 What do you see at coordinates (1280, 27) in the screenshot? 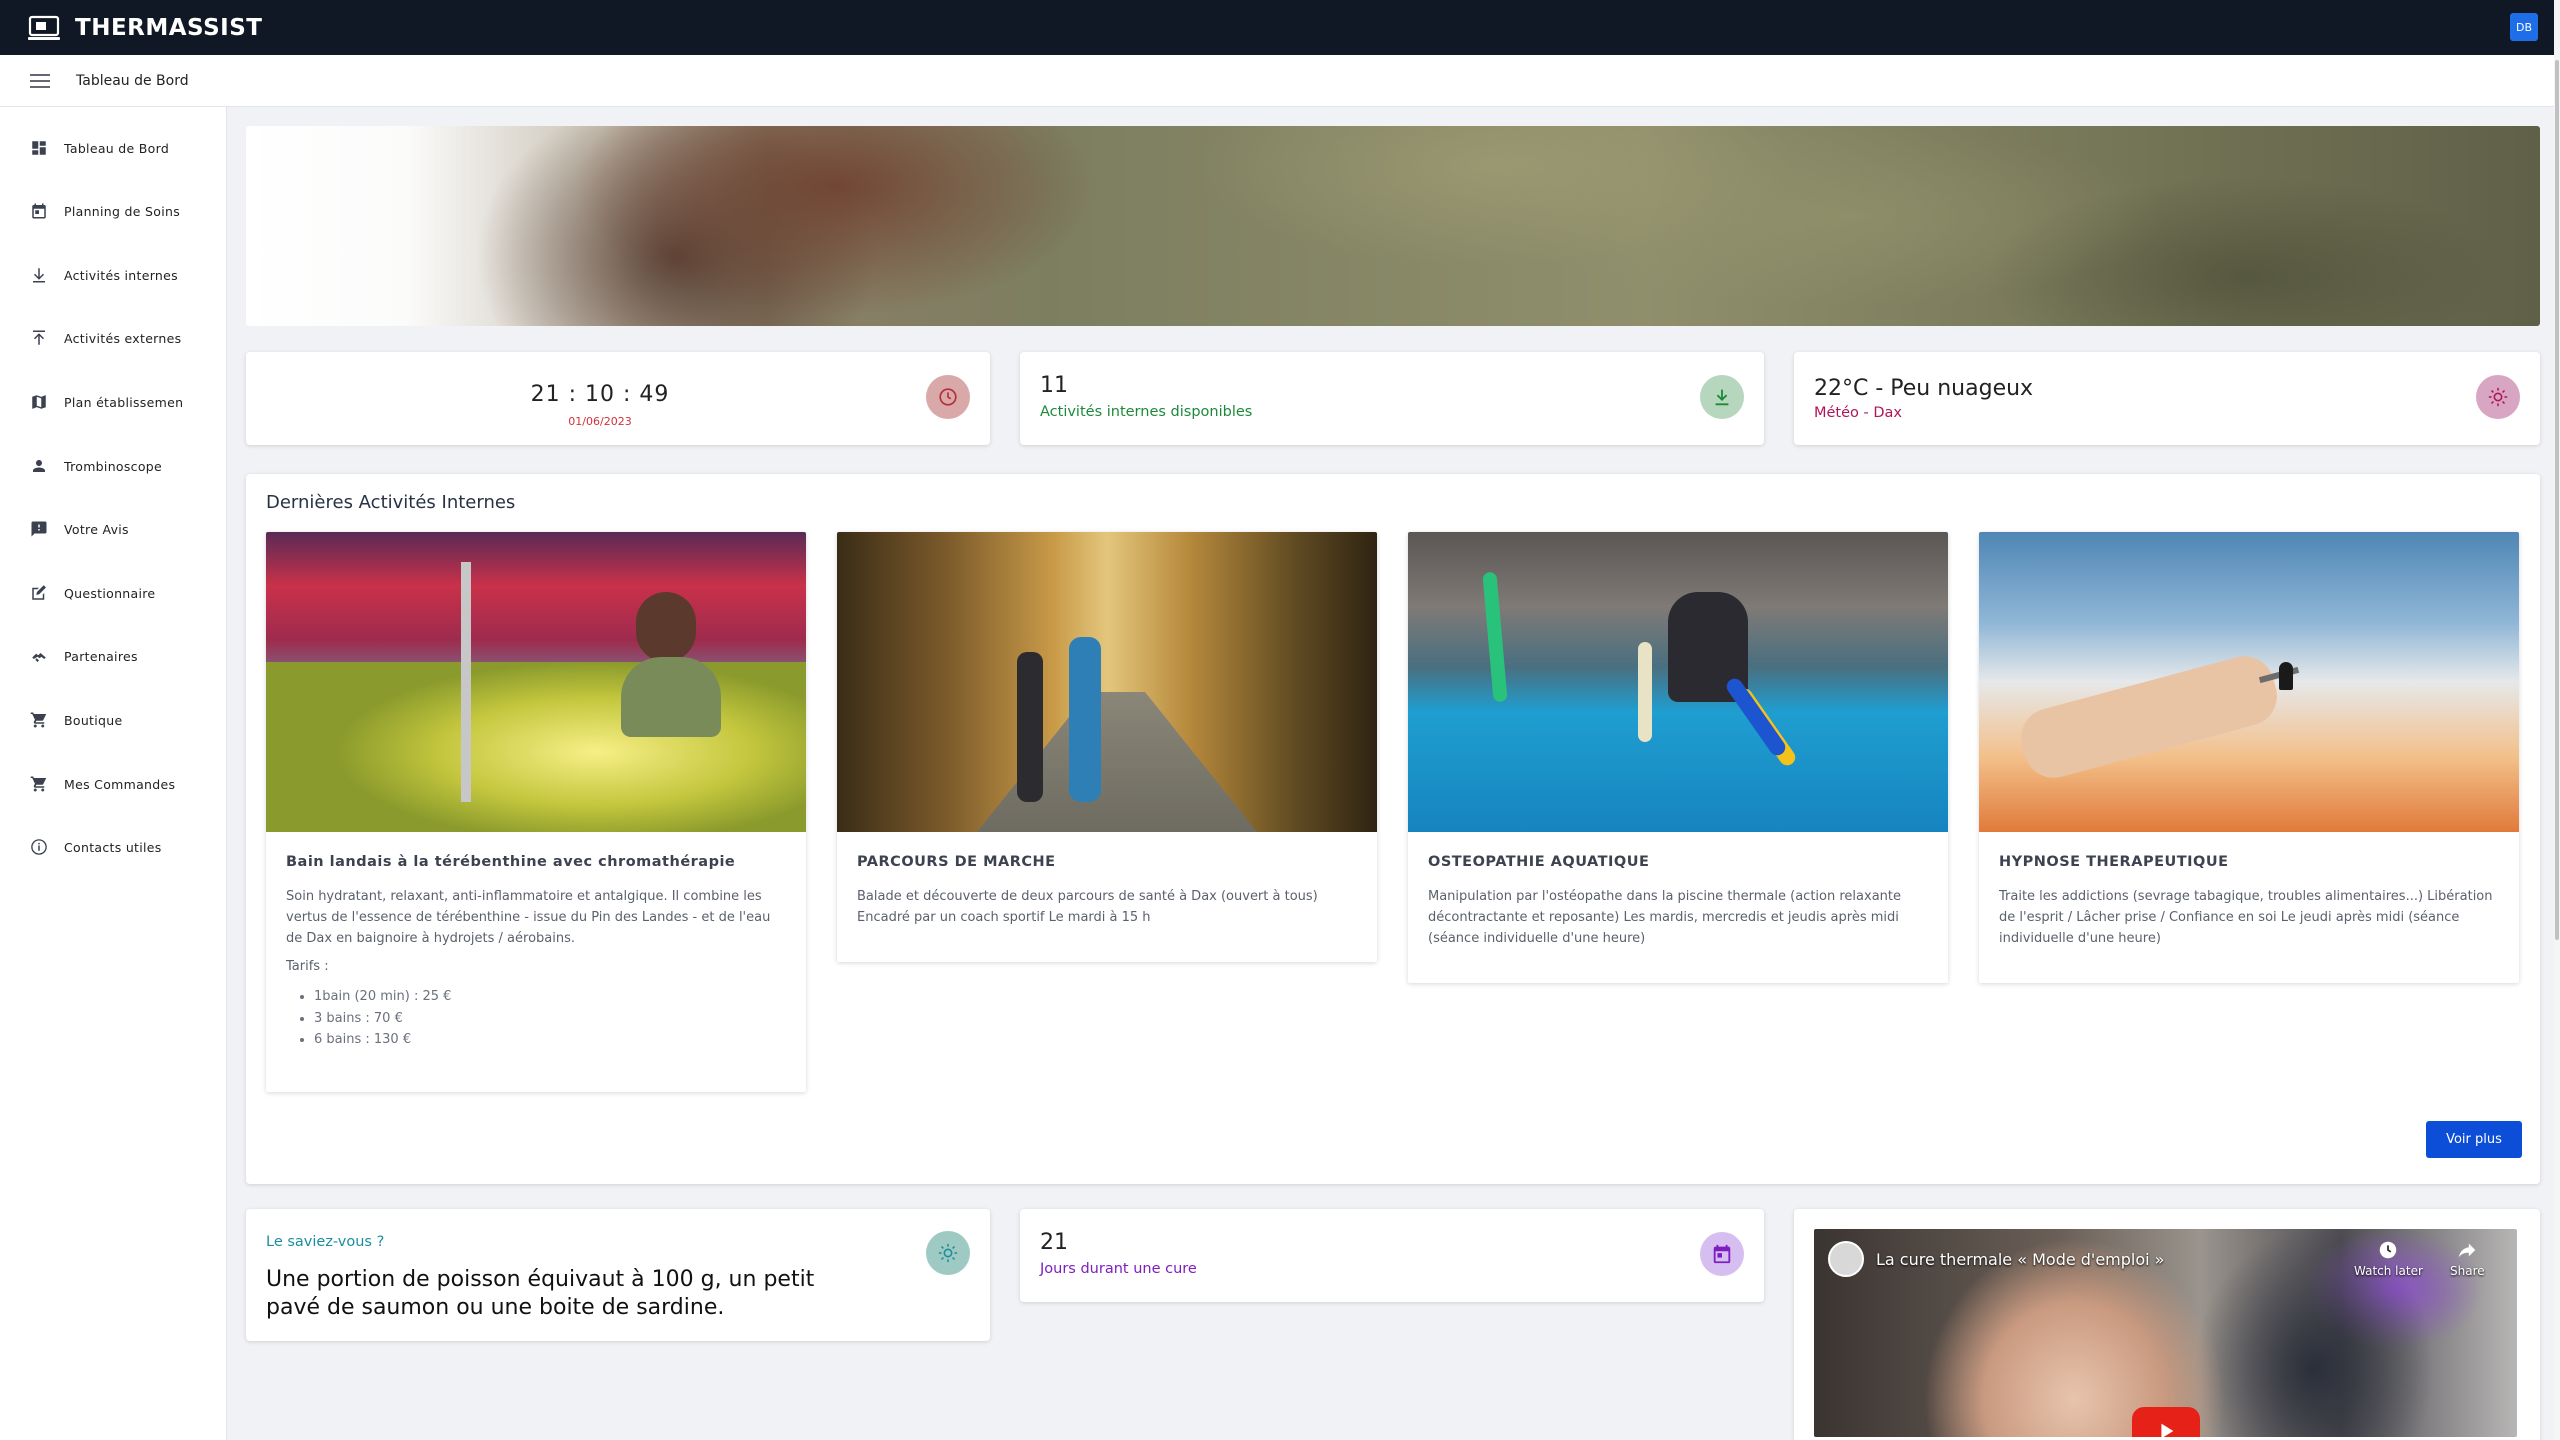
I see `top-bar: THERMASSIST DB` at bounding box center [1280, 27].